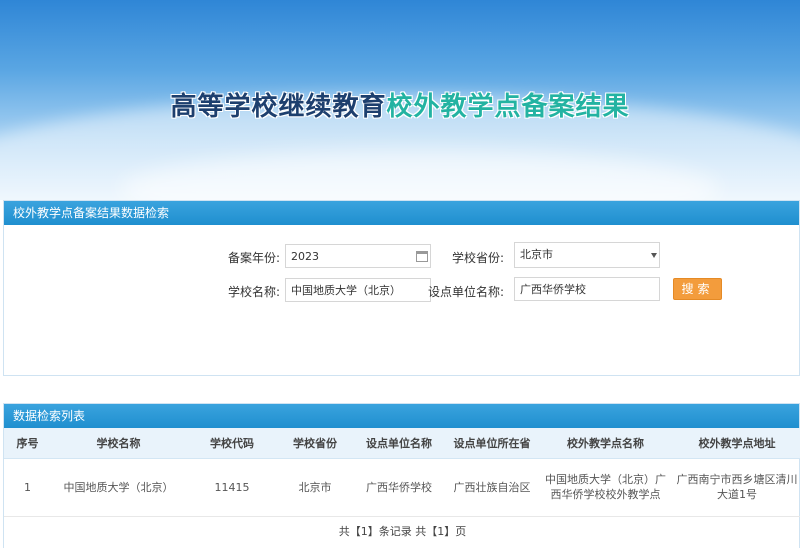 This screenshot has height=548, width=800. Describe the element at coordinates (399, 443) in the screenshot. I see `column-header: 设点单位名称` at that location.